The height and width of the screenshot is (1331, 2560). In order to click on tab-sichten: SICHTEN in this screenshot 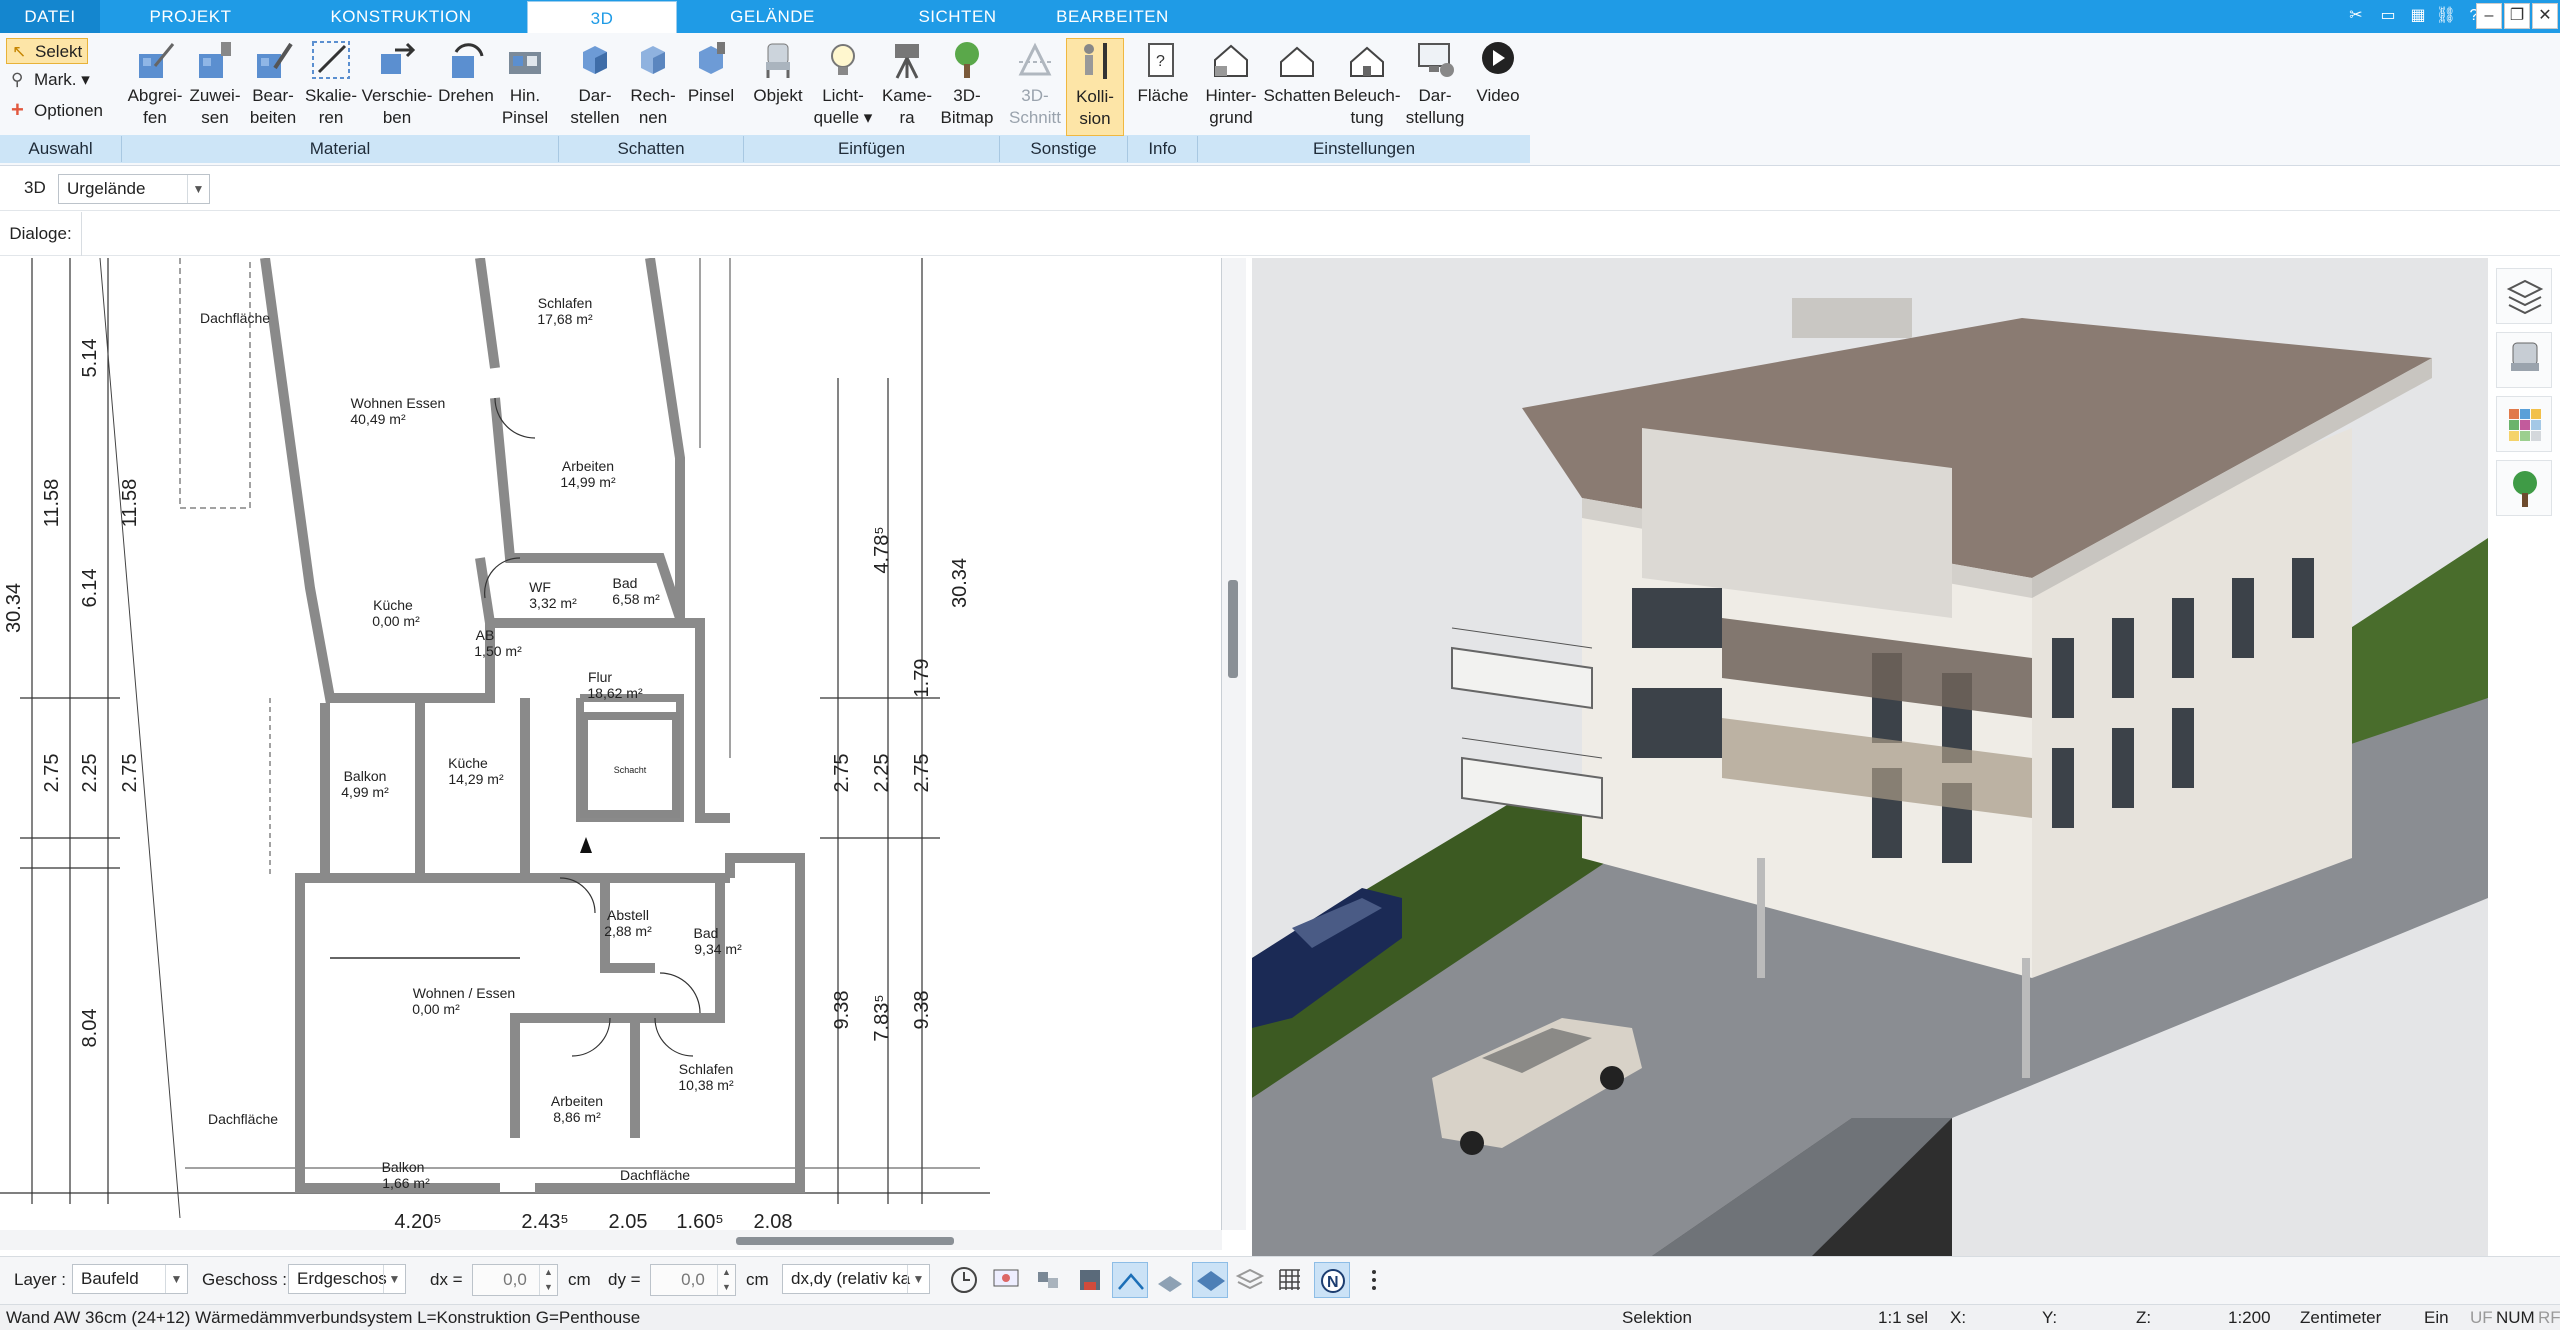, I will do `click(957, 16)`.